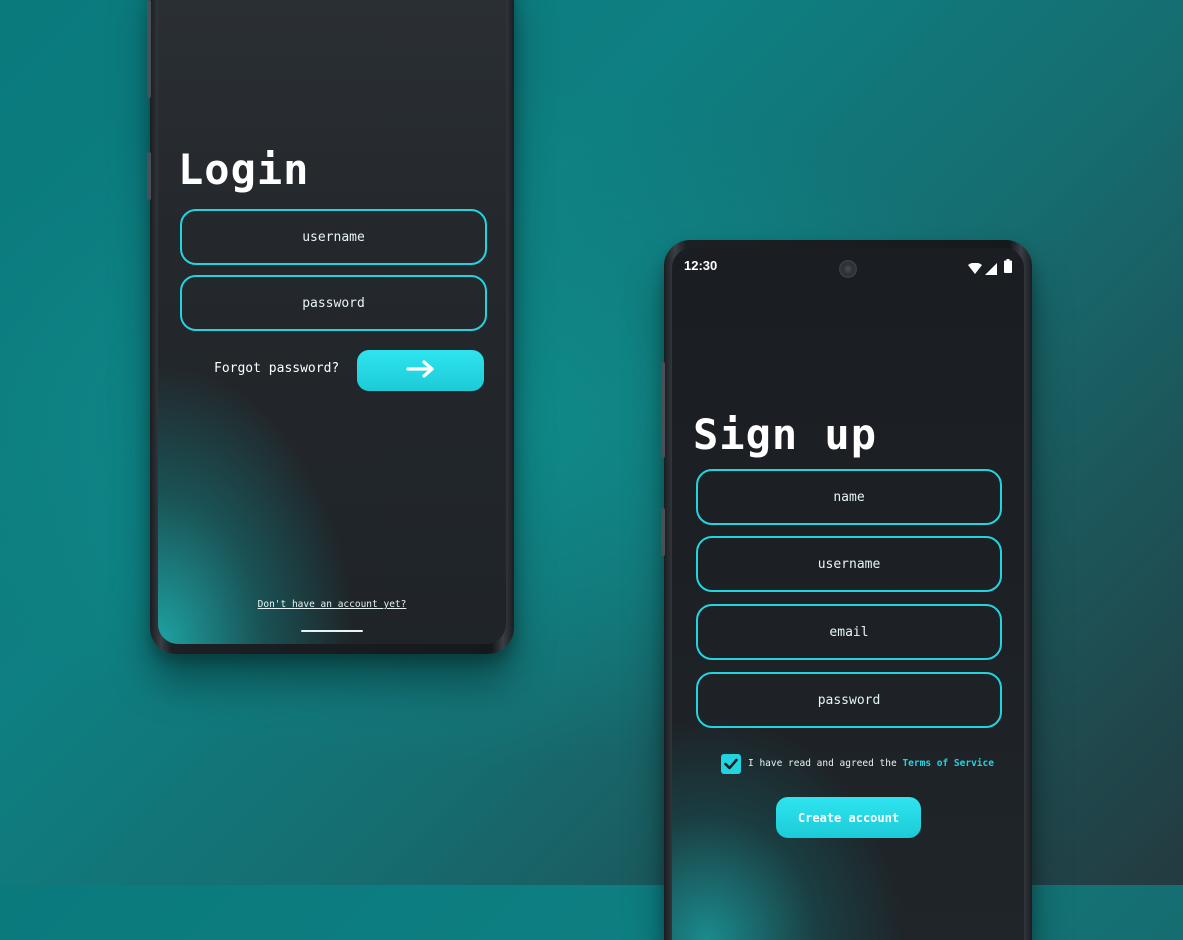 Image resolution: width=1183 pixels, height=940 pixels. Describe the element at coordinates (244, 169) in the screenshot. I see `page-title: Login` at that location.